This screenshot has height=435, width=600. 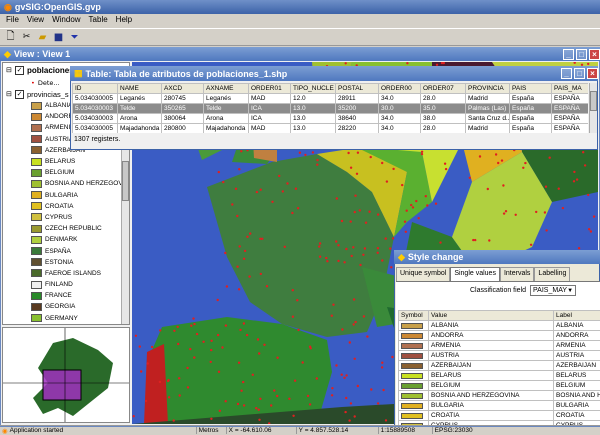 What do you see at coordinates (581, 54) in the screenshot?
I see `view-maximize-button: □` at bounding box center [581, 54].